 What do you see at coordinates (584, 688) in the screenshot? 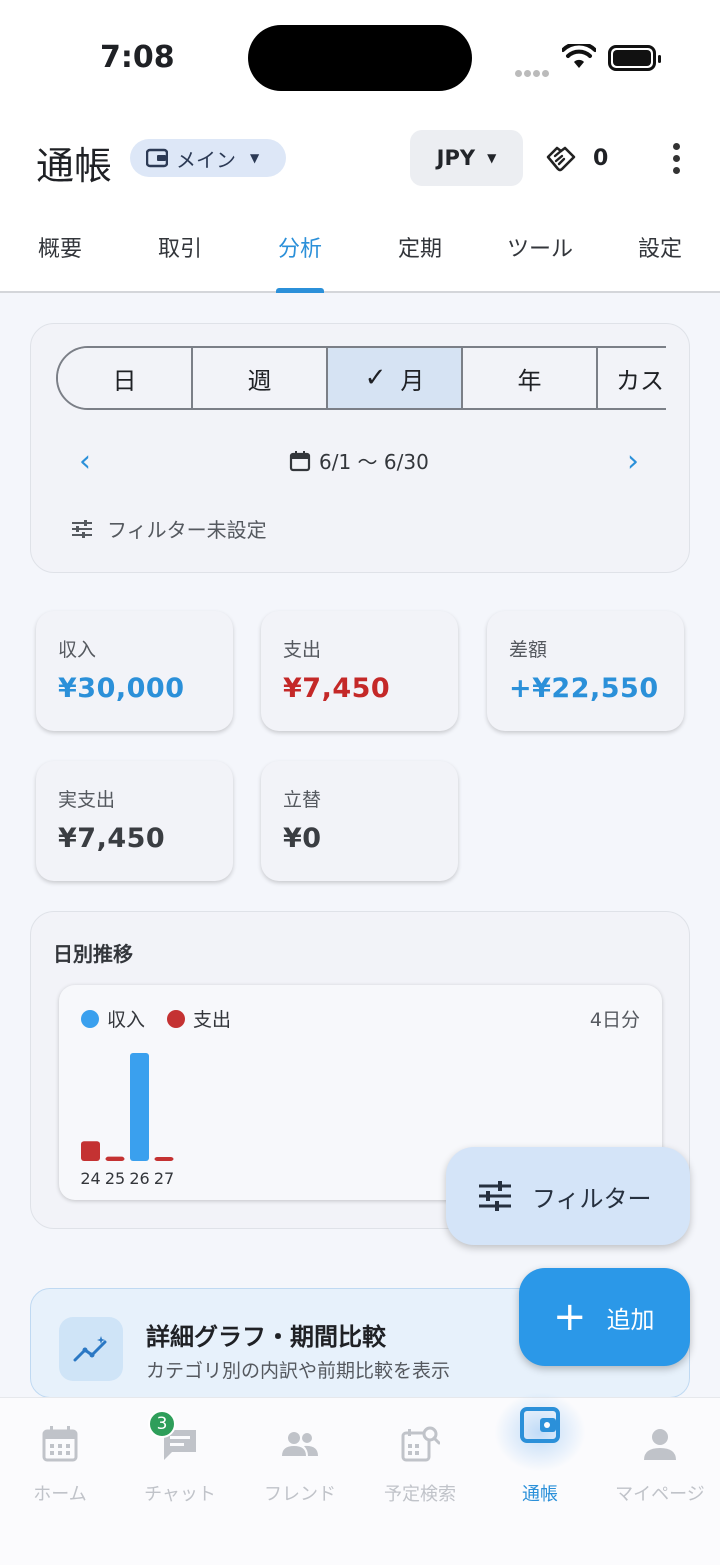
I see `difference-value: +¥22,550` at bounding box center [584, 688].